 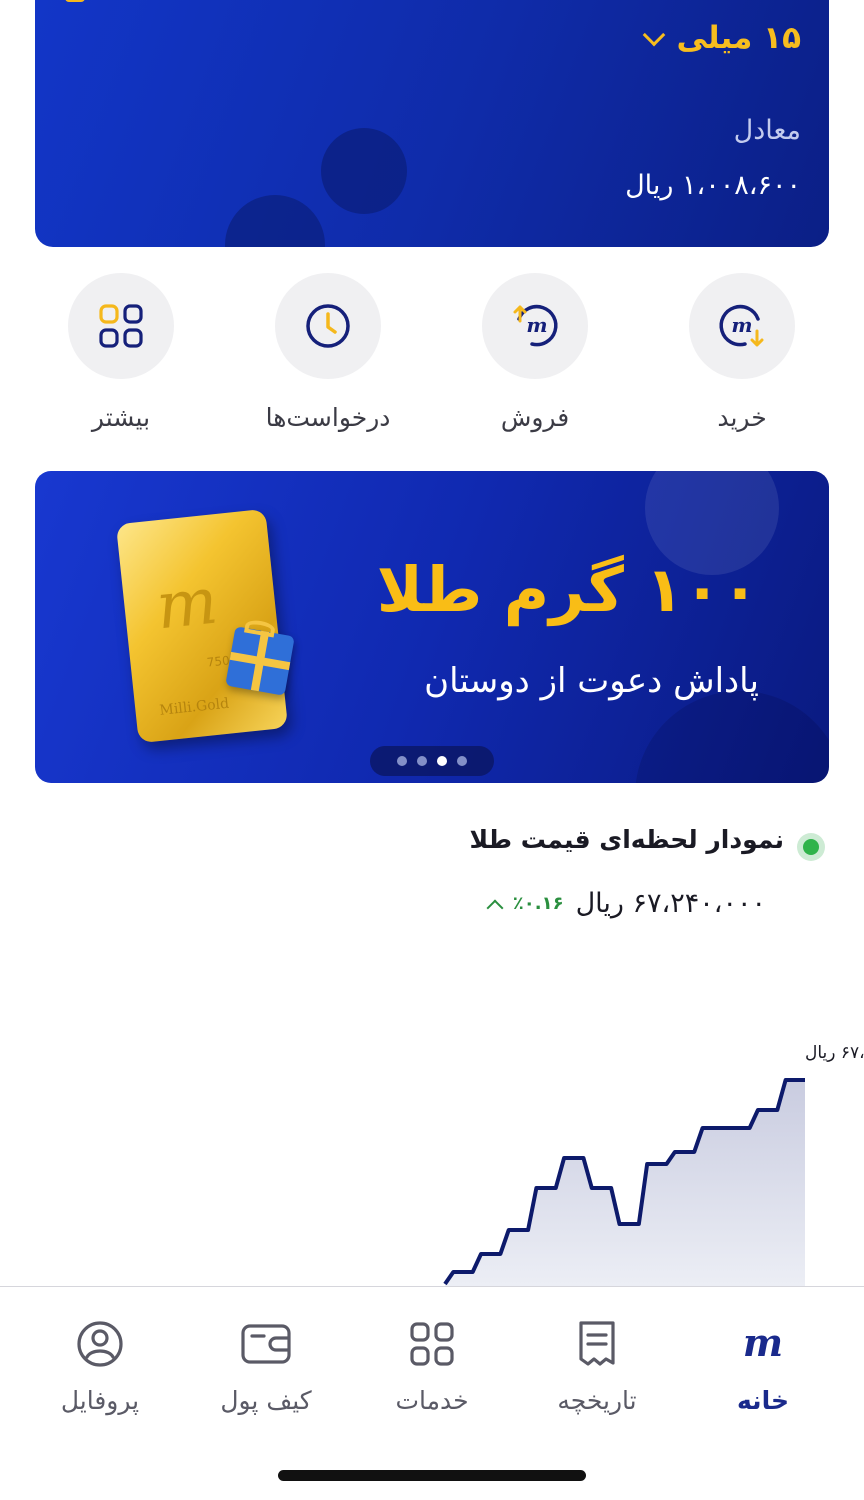 What do you see at coordinates (742, 417) in the screenshot?
I see `buy-label: خرید` at bounding box center [742, 417].